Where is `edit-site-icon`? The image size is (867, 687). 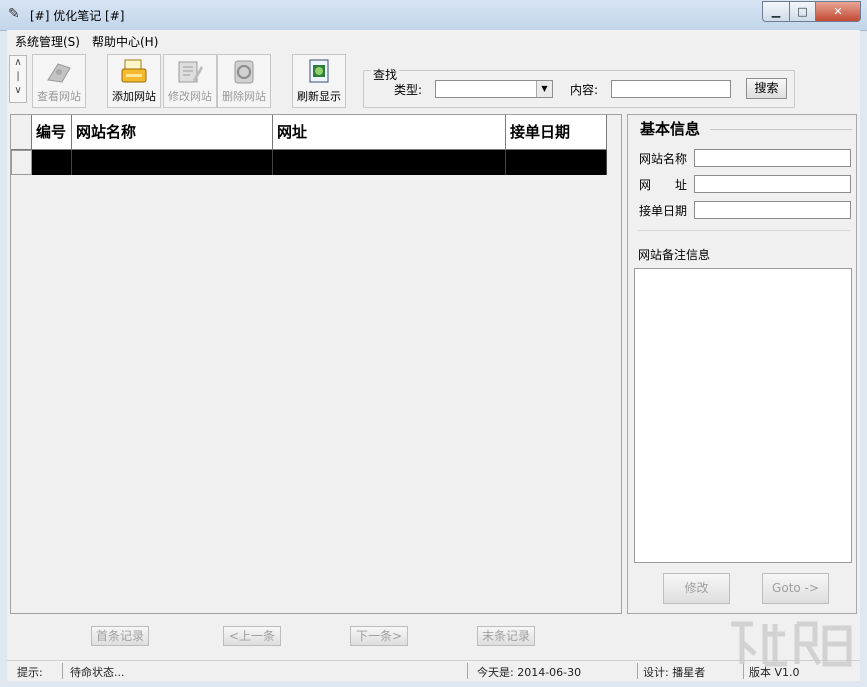 edit-site-icon is located at coordinates (190, 72).